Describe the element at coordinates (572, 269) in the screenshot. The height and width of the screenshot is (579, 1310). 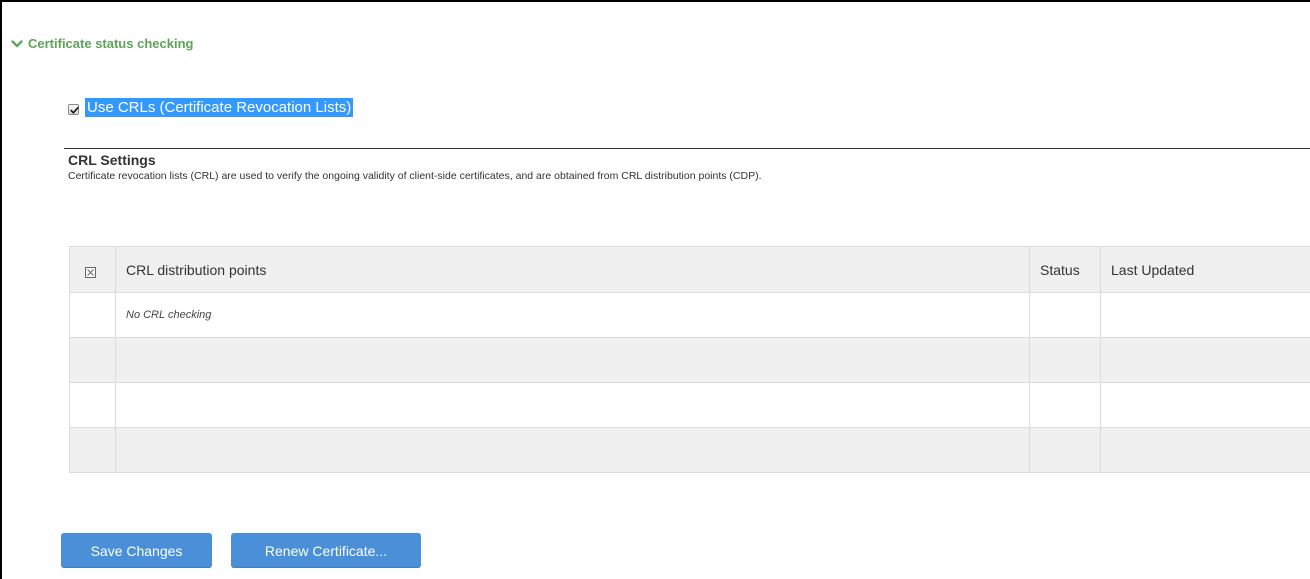
I see `column-header-distribution-points: CRL distribution points` at that location.